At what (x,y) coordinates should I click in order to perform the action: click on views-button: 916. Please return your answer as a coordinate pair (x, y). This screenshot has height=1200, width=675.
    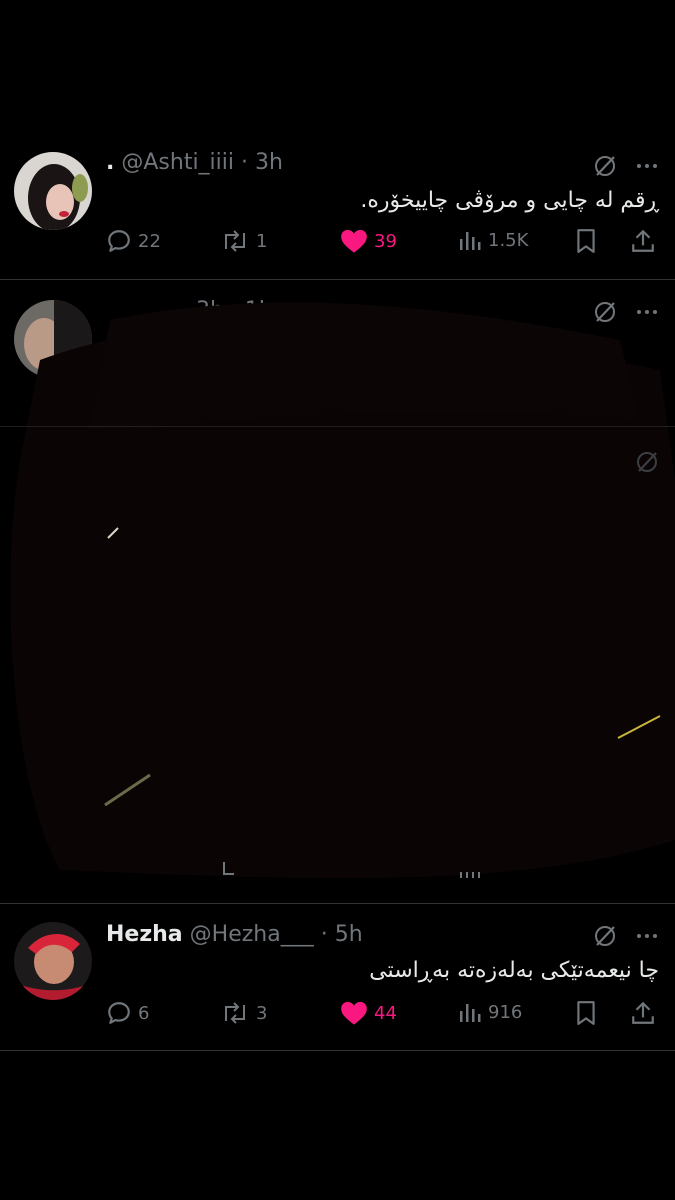
    Looking at the image, I should click on (490, 1012).